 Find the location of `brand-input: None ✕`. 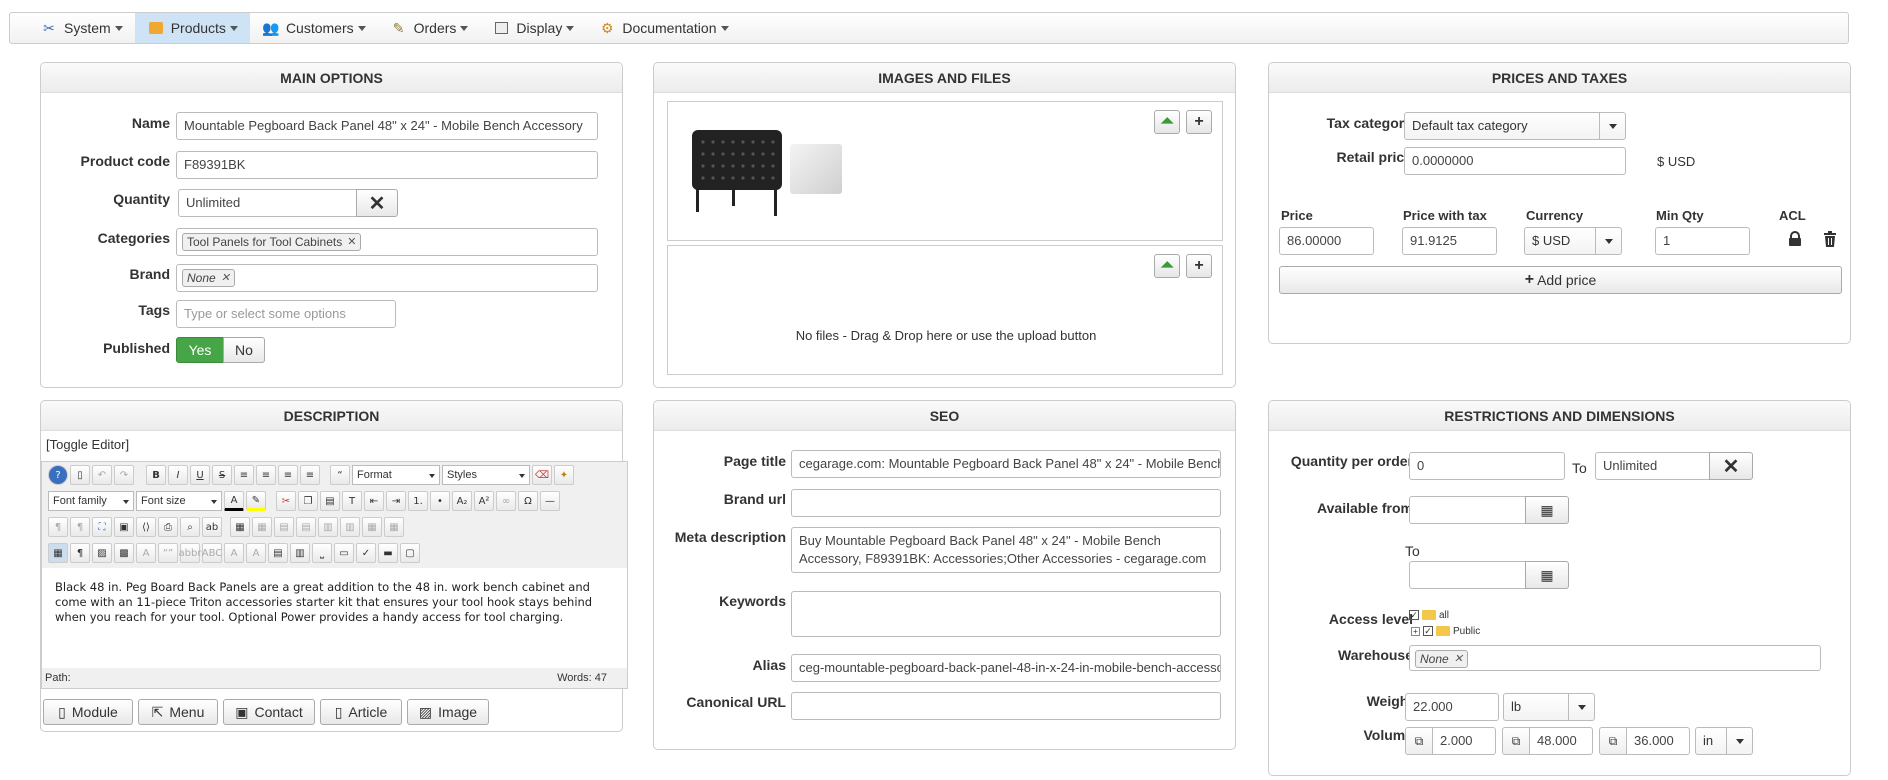

brand-input: None ✕ is located at coordinates (387, 278).